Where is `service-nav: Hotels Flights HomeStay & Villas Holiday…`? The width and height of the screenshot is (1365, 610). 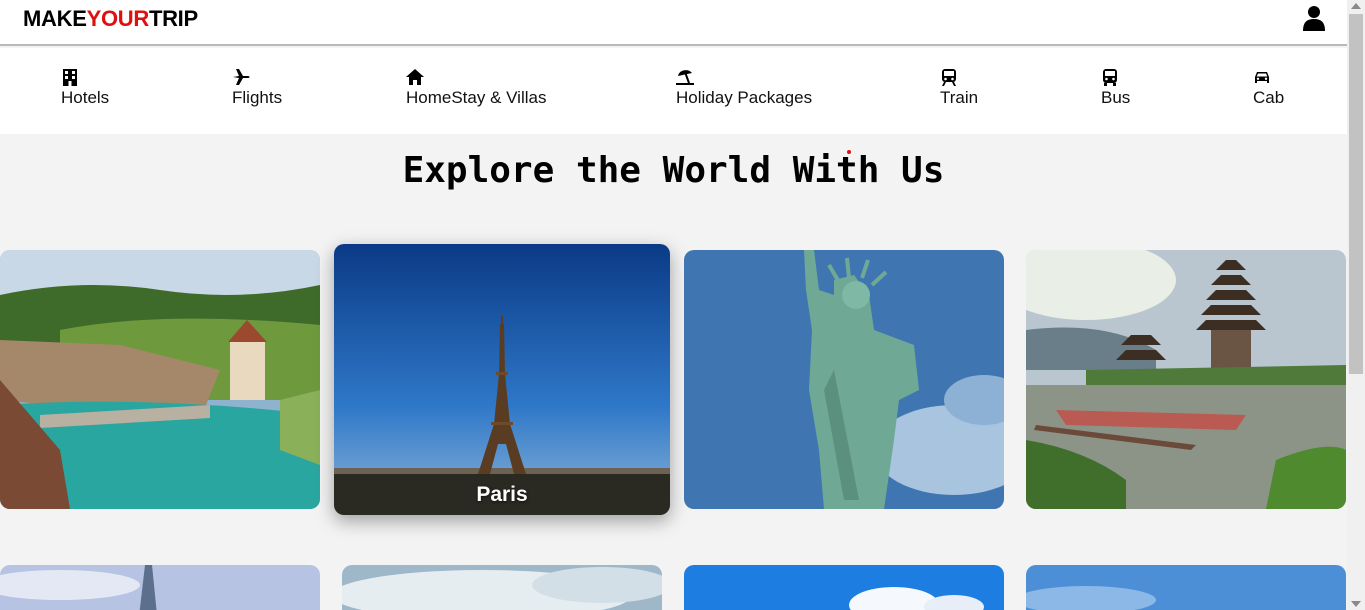
service-nav: Hotels Flights HomeStay & Villas Holiday… is located at coordinates (673, 91).